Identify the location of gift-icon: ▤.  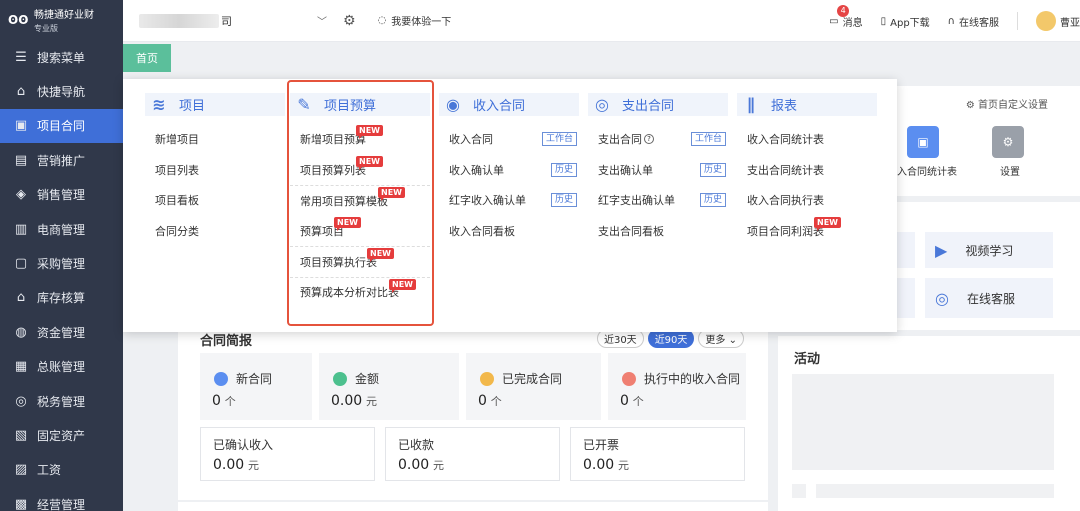
(21, 160).